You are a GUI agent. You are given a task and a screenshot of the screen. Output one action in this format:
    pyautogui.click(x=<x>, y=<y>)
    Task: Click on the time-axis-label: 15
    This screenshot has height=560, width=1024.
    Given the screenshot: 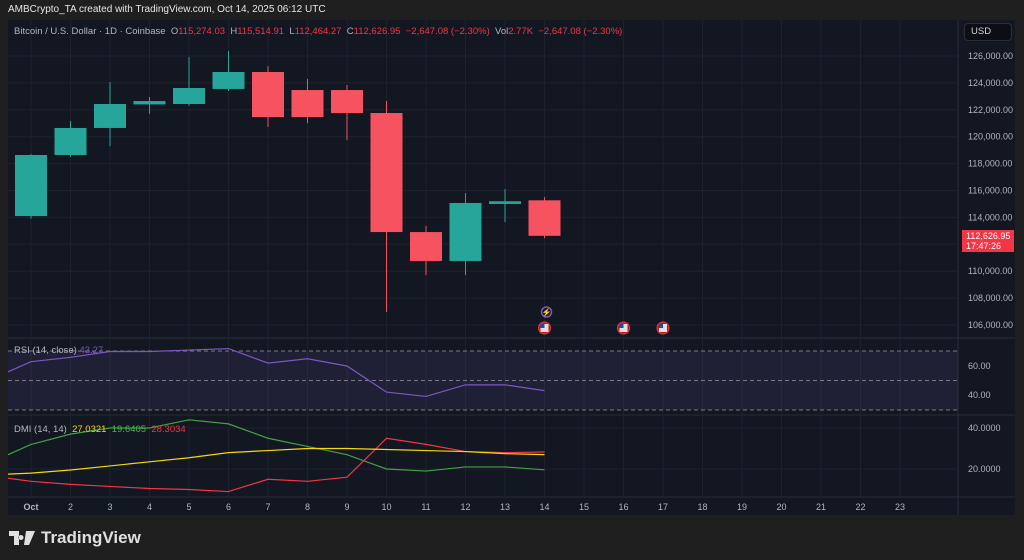 What is the action you would take?
    pyautogui.click(x=584, y=507)
    